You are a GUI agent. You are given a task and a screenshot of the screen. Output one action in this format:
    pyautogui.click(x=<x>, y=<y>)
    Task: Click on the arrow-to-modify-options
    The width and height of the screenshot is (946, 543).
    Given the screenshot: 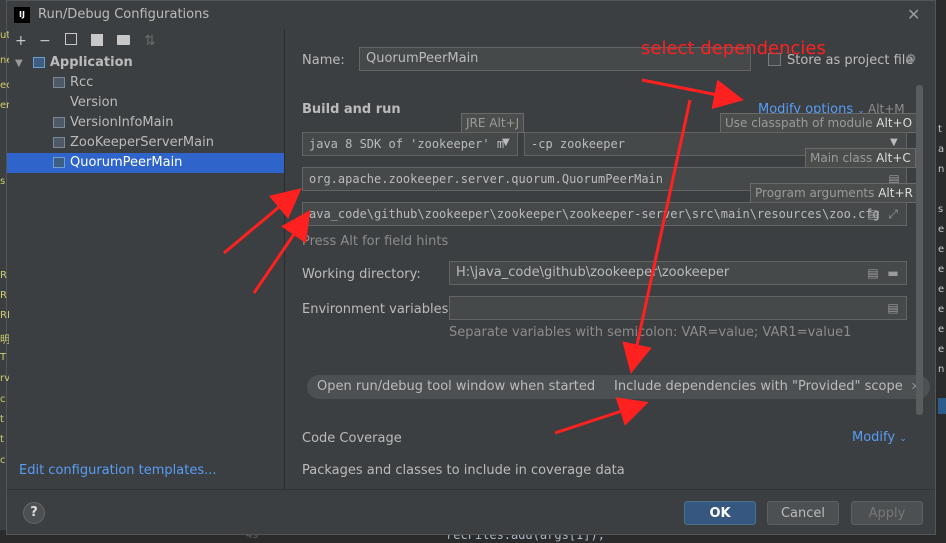 What is the action you would take?
    pyautogui.click(x=692, y=94)
    